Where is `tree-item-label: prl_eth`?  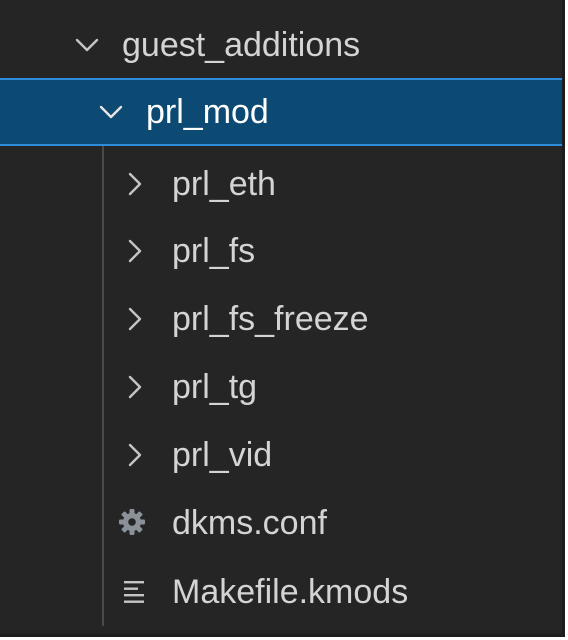 tree-item-label: prl_eth is located at coordinates (224, 184).